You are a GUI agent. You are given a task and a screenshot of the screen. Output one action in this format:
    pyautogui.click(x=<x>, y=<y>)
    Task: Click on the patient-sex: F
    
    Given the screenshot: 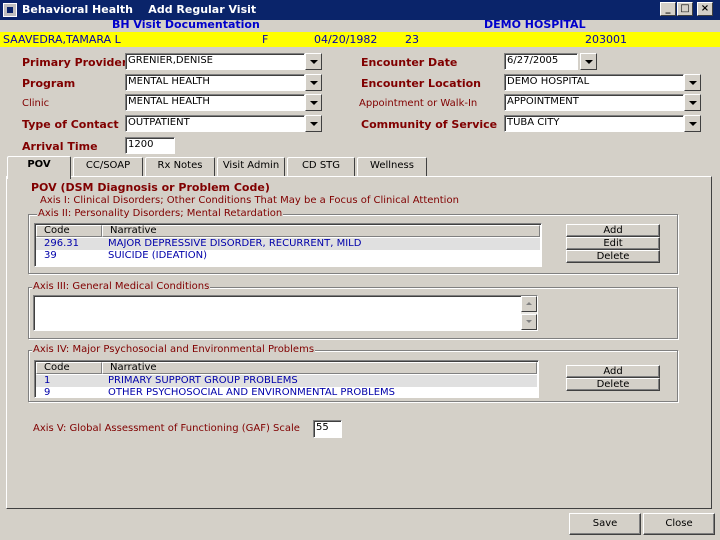 What is the action you would take?
    pyautogui.click(x=265, y=39)
    